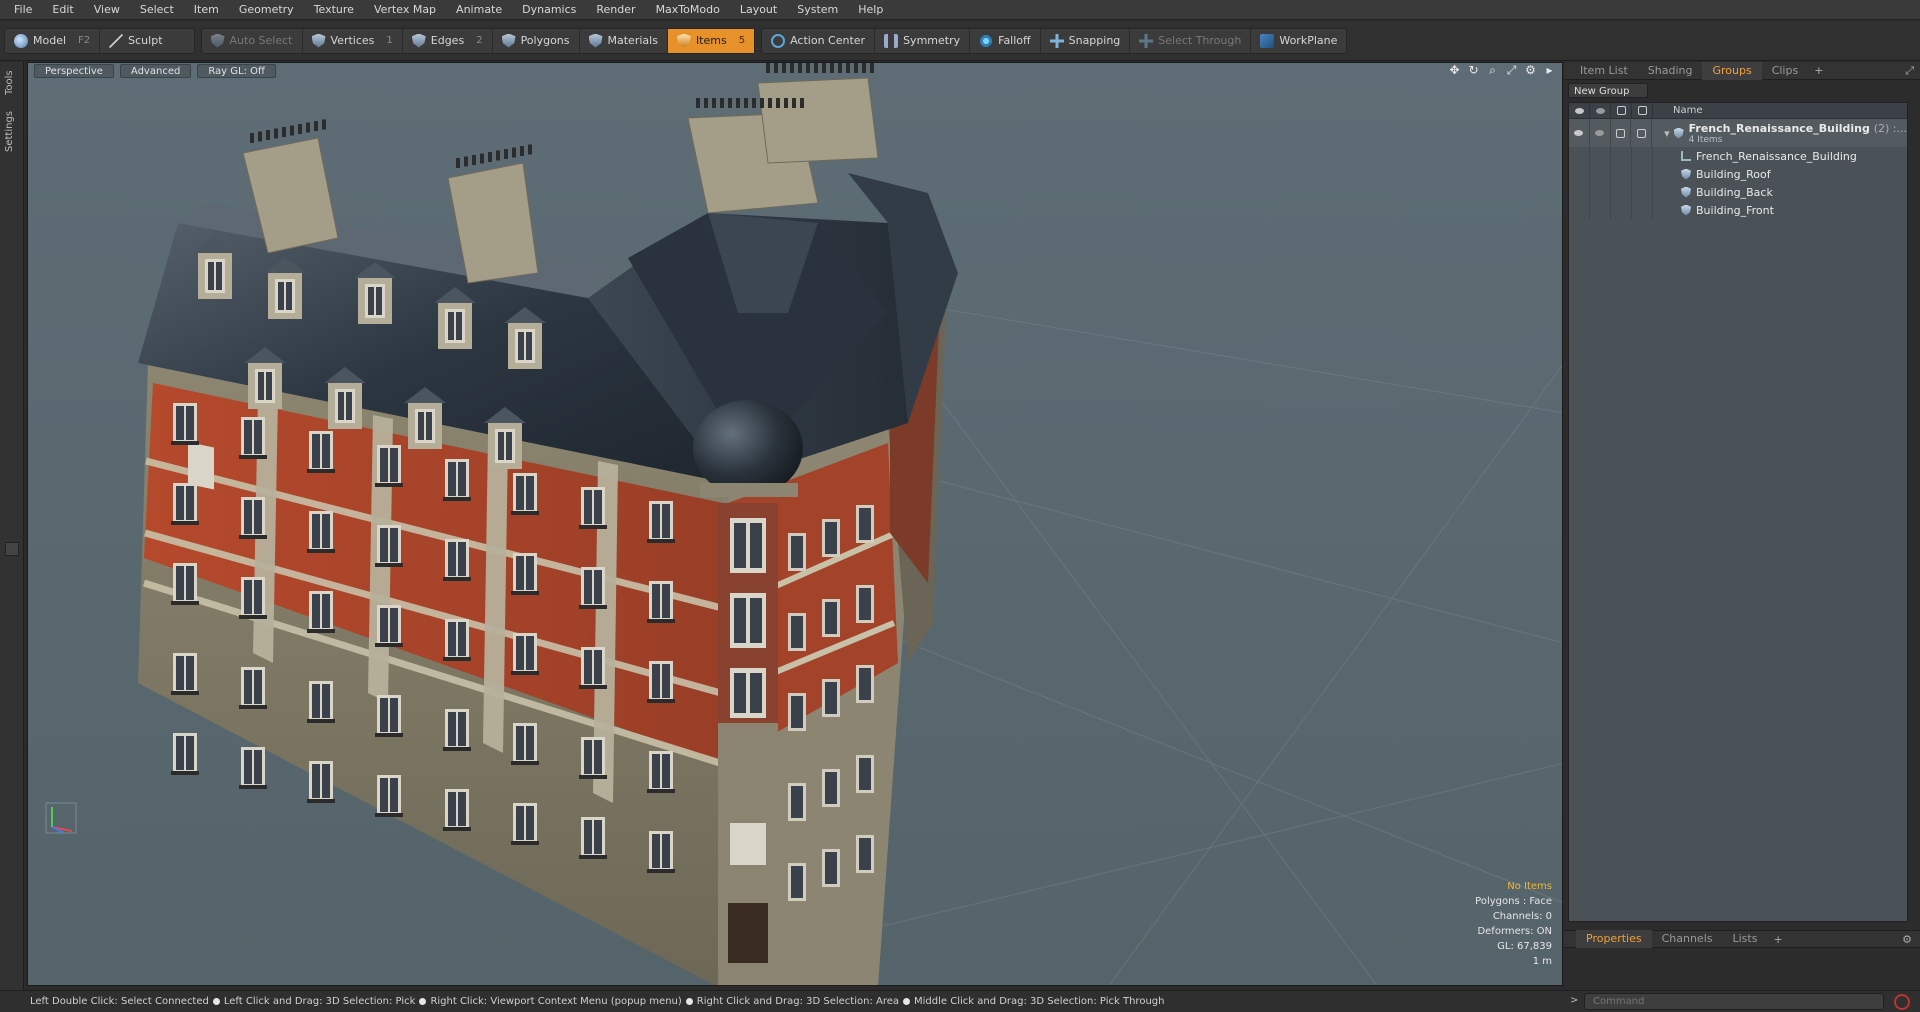 The height and width of the screenshot is (1012, 1920). Describe the element at coordinates (74, 71) in the screenshot. I see `view-mode-dropdown: Perspective` at that location.